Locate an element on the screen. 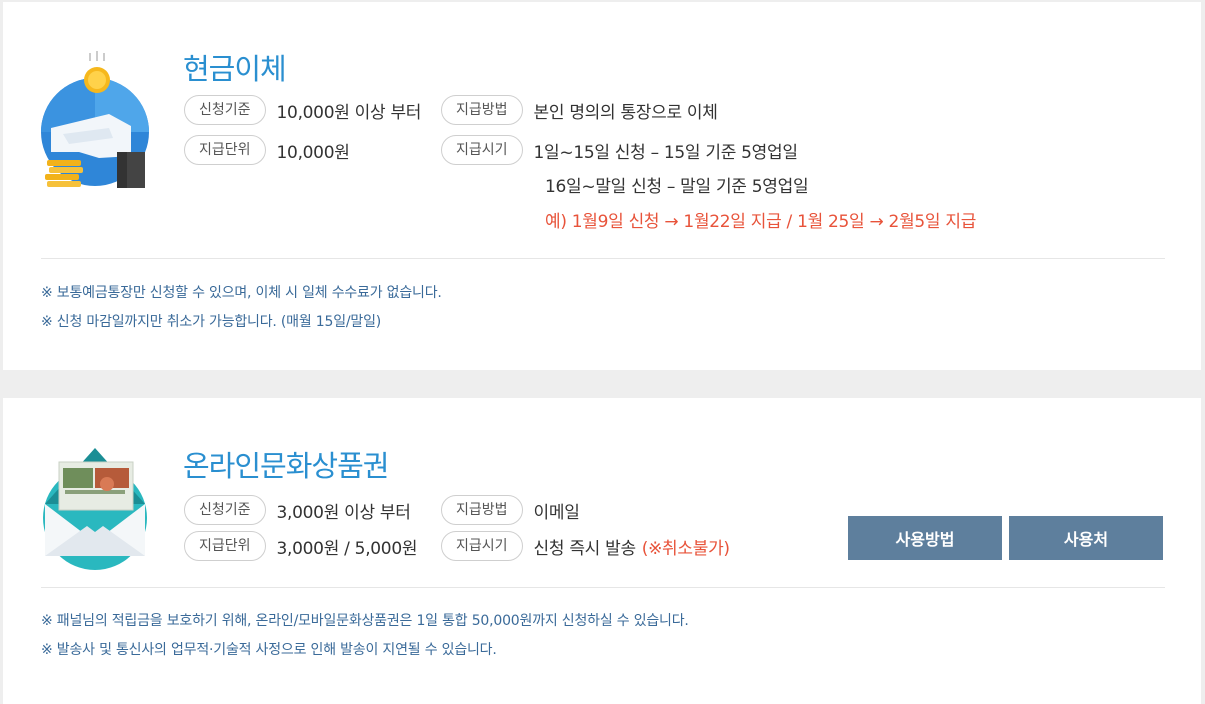  timing-example: 예) 1월9일 신청 → 1월22일 지급 / 1월 25일 → 2월5일 지급 is located at coordinates (761, 222).